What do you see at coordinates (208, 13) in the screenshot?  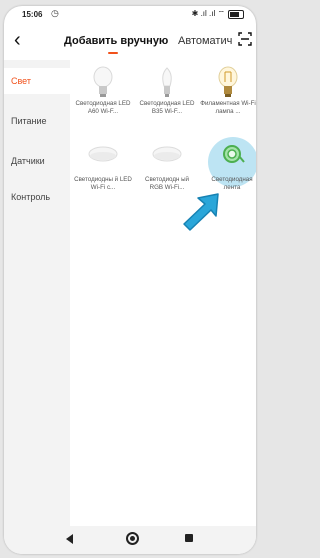 I see `system-indicators: ✱ .ıl .ıl ⌔` at bounding box center [208, 13].